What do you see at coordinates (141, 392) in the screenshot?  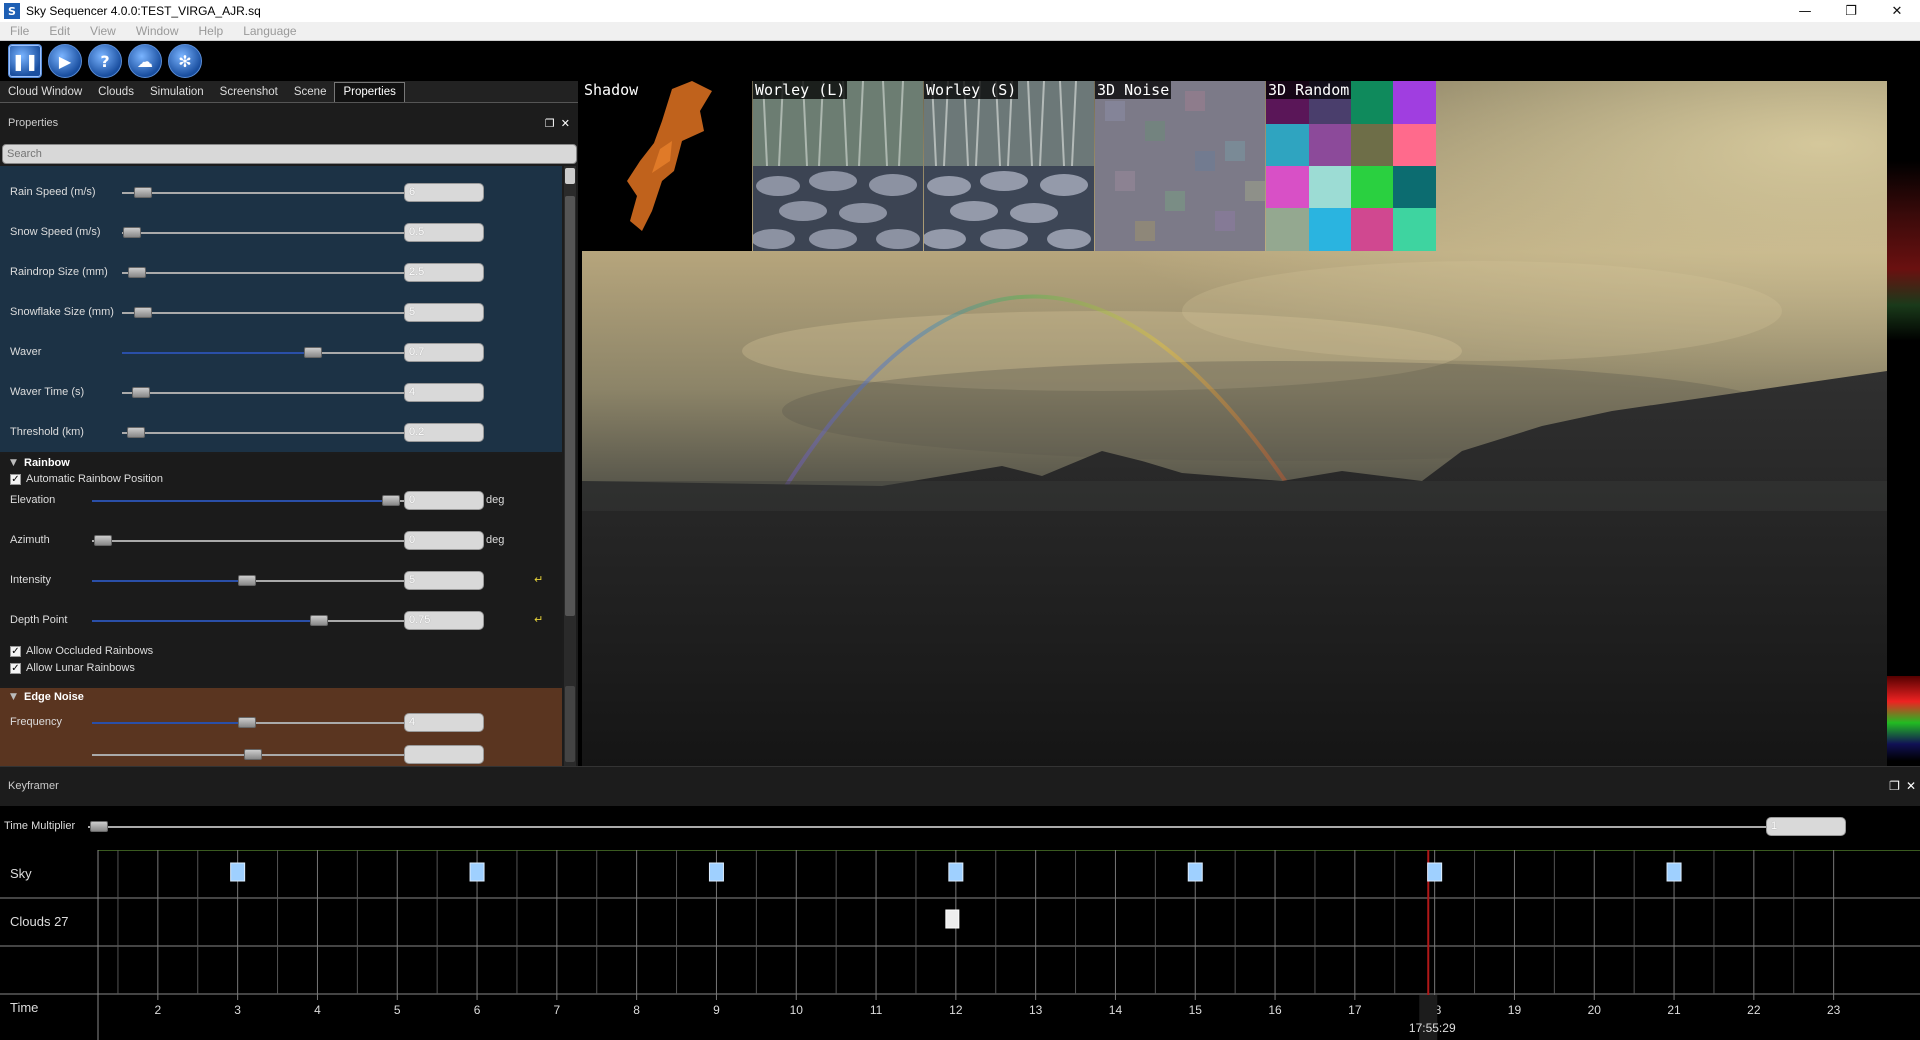 I see `waver-time-slider` at bounding box center [141, 392].